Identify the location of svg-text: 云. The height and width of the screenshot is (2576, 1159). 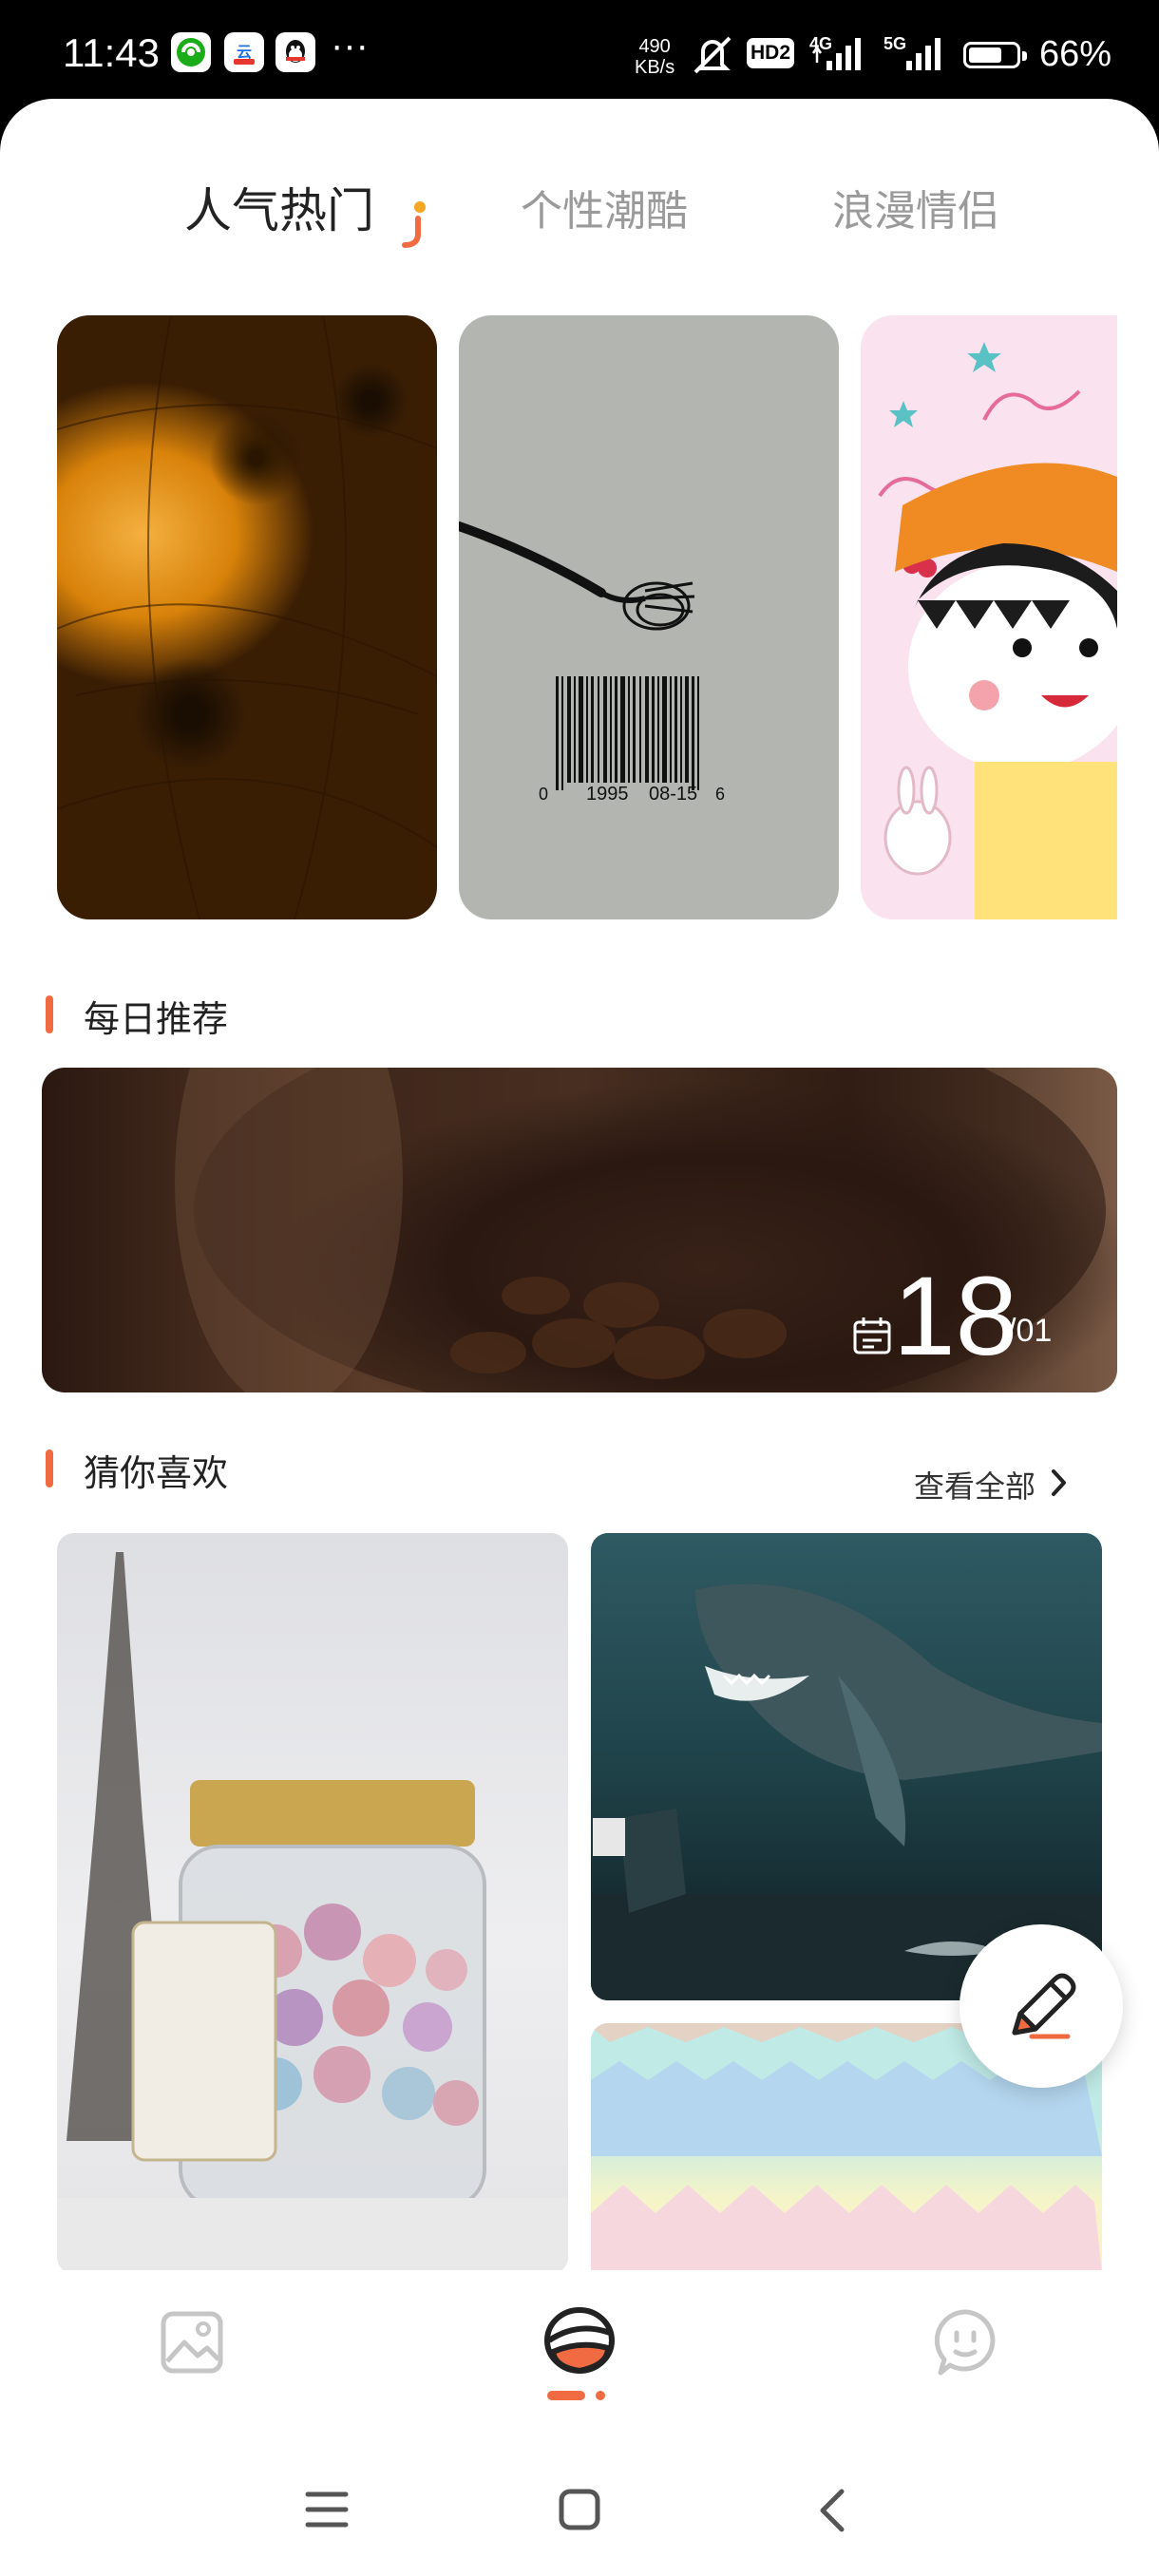
(244, 52).